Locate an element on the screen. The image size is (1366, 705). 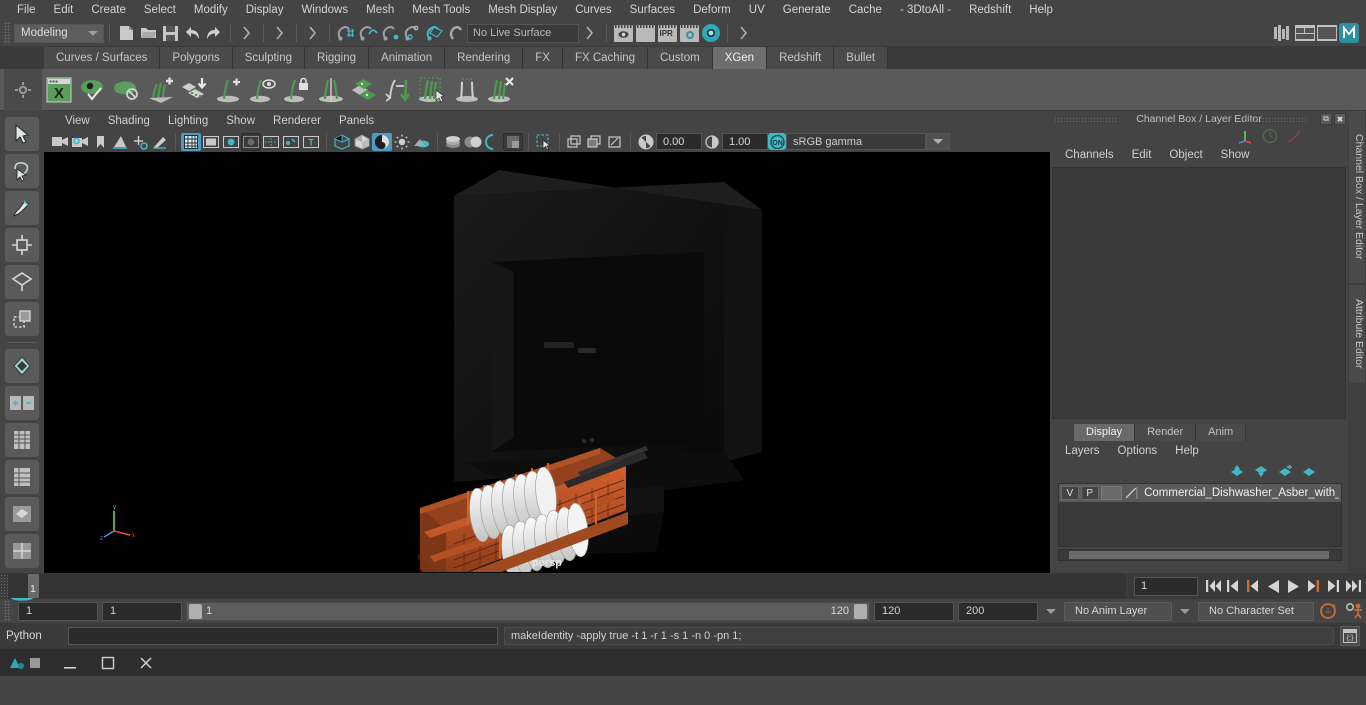
image-plane-icon is located at coordinates (120, 142).